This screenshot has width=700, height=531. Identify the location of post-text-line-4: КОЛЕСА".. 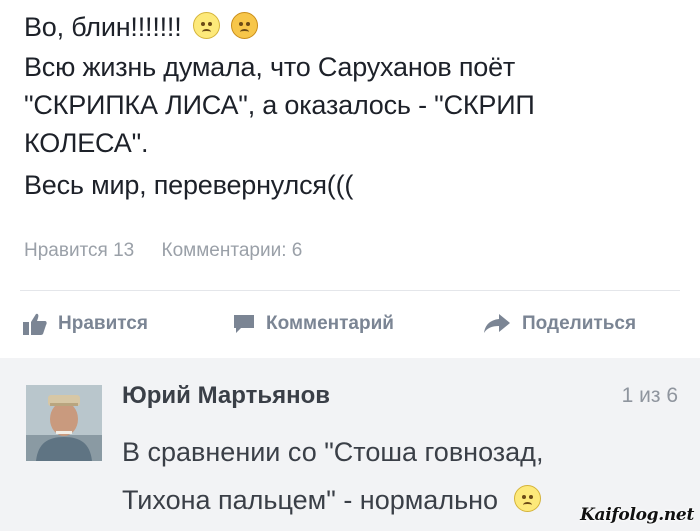
(86, 143).